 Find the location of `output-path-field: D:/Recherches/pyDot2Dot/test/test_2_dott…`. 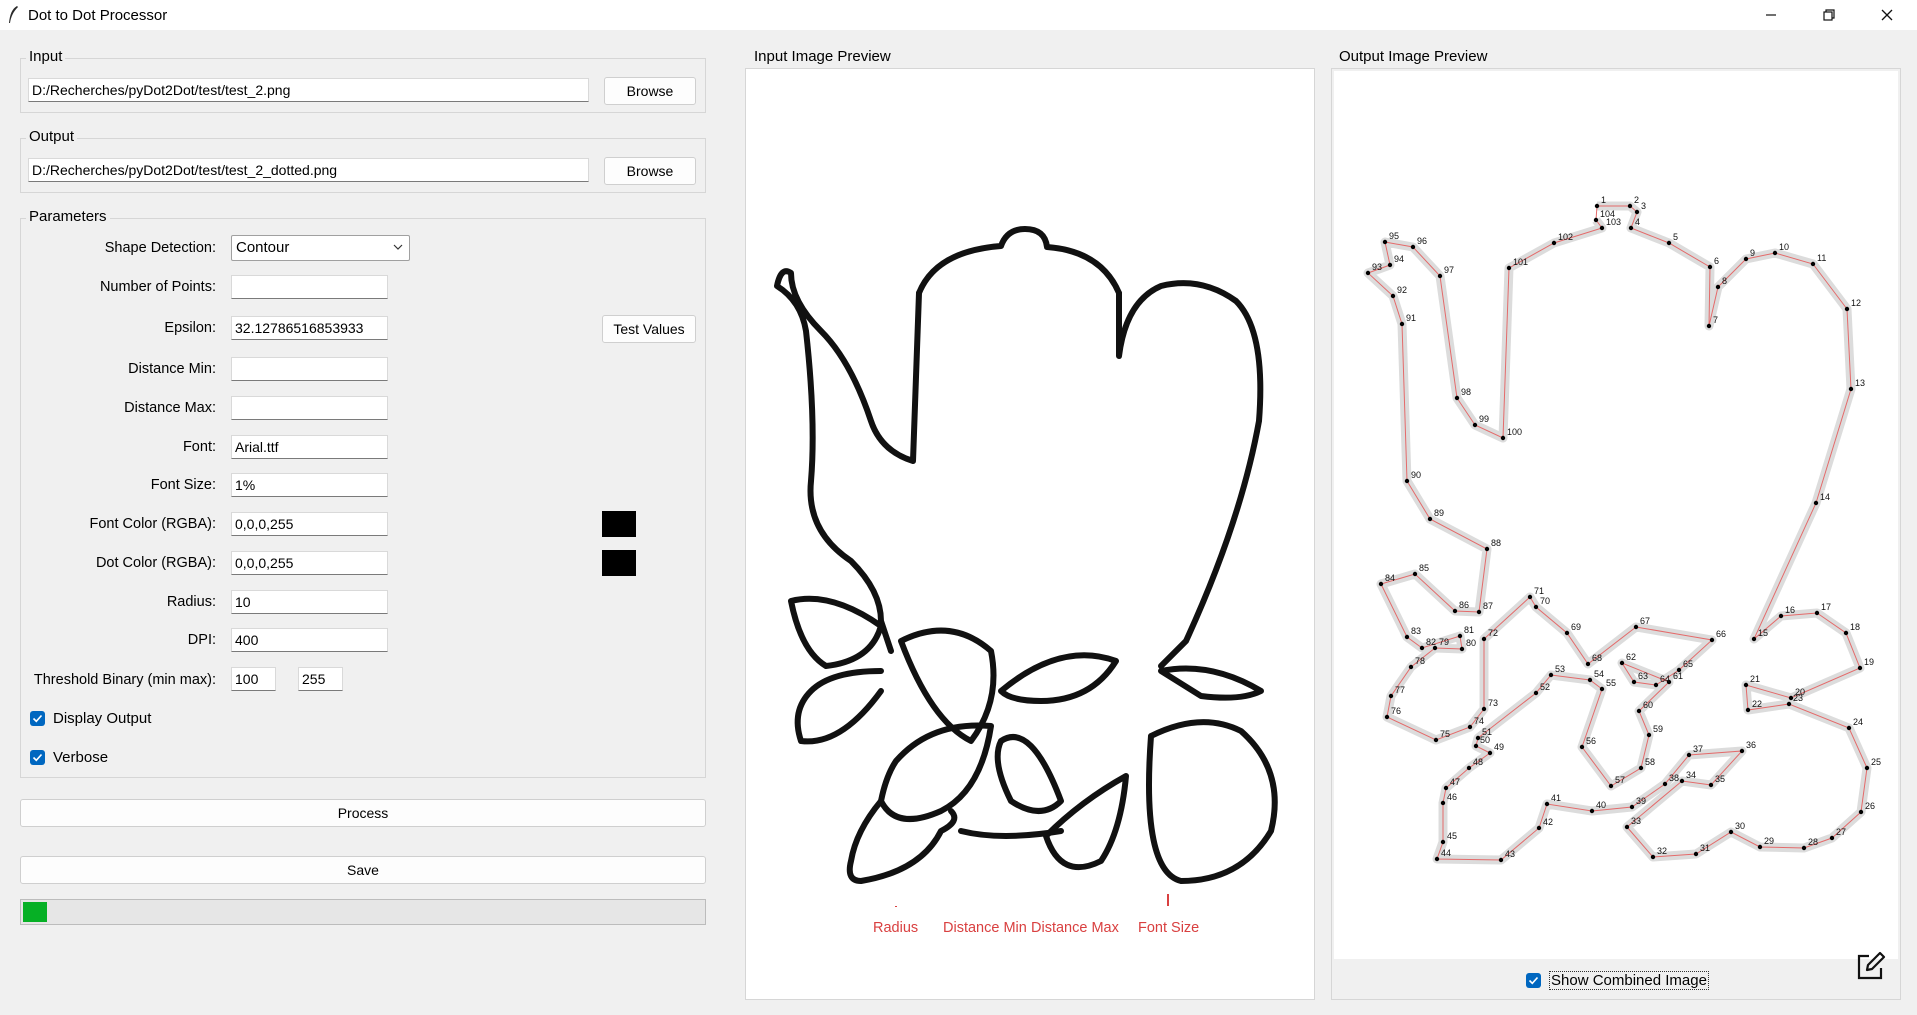

output-path-field: D:/Recherches/pyDot2Dot/test/test_2_dott… is located at coordinates (308, 170).